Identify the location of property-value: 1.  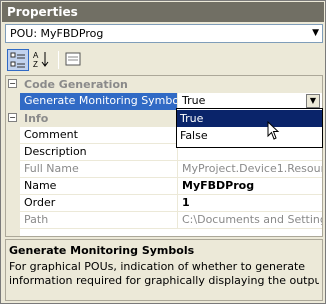
(250, 203).